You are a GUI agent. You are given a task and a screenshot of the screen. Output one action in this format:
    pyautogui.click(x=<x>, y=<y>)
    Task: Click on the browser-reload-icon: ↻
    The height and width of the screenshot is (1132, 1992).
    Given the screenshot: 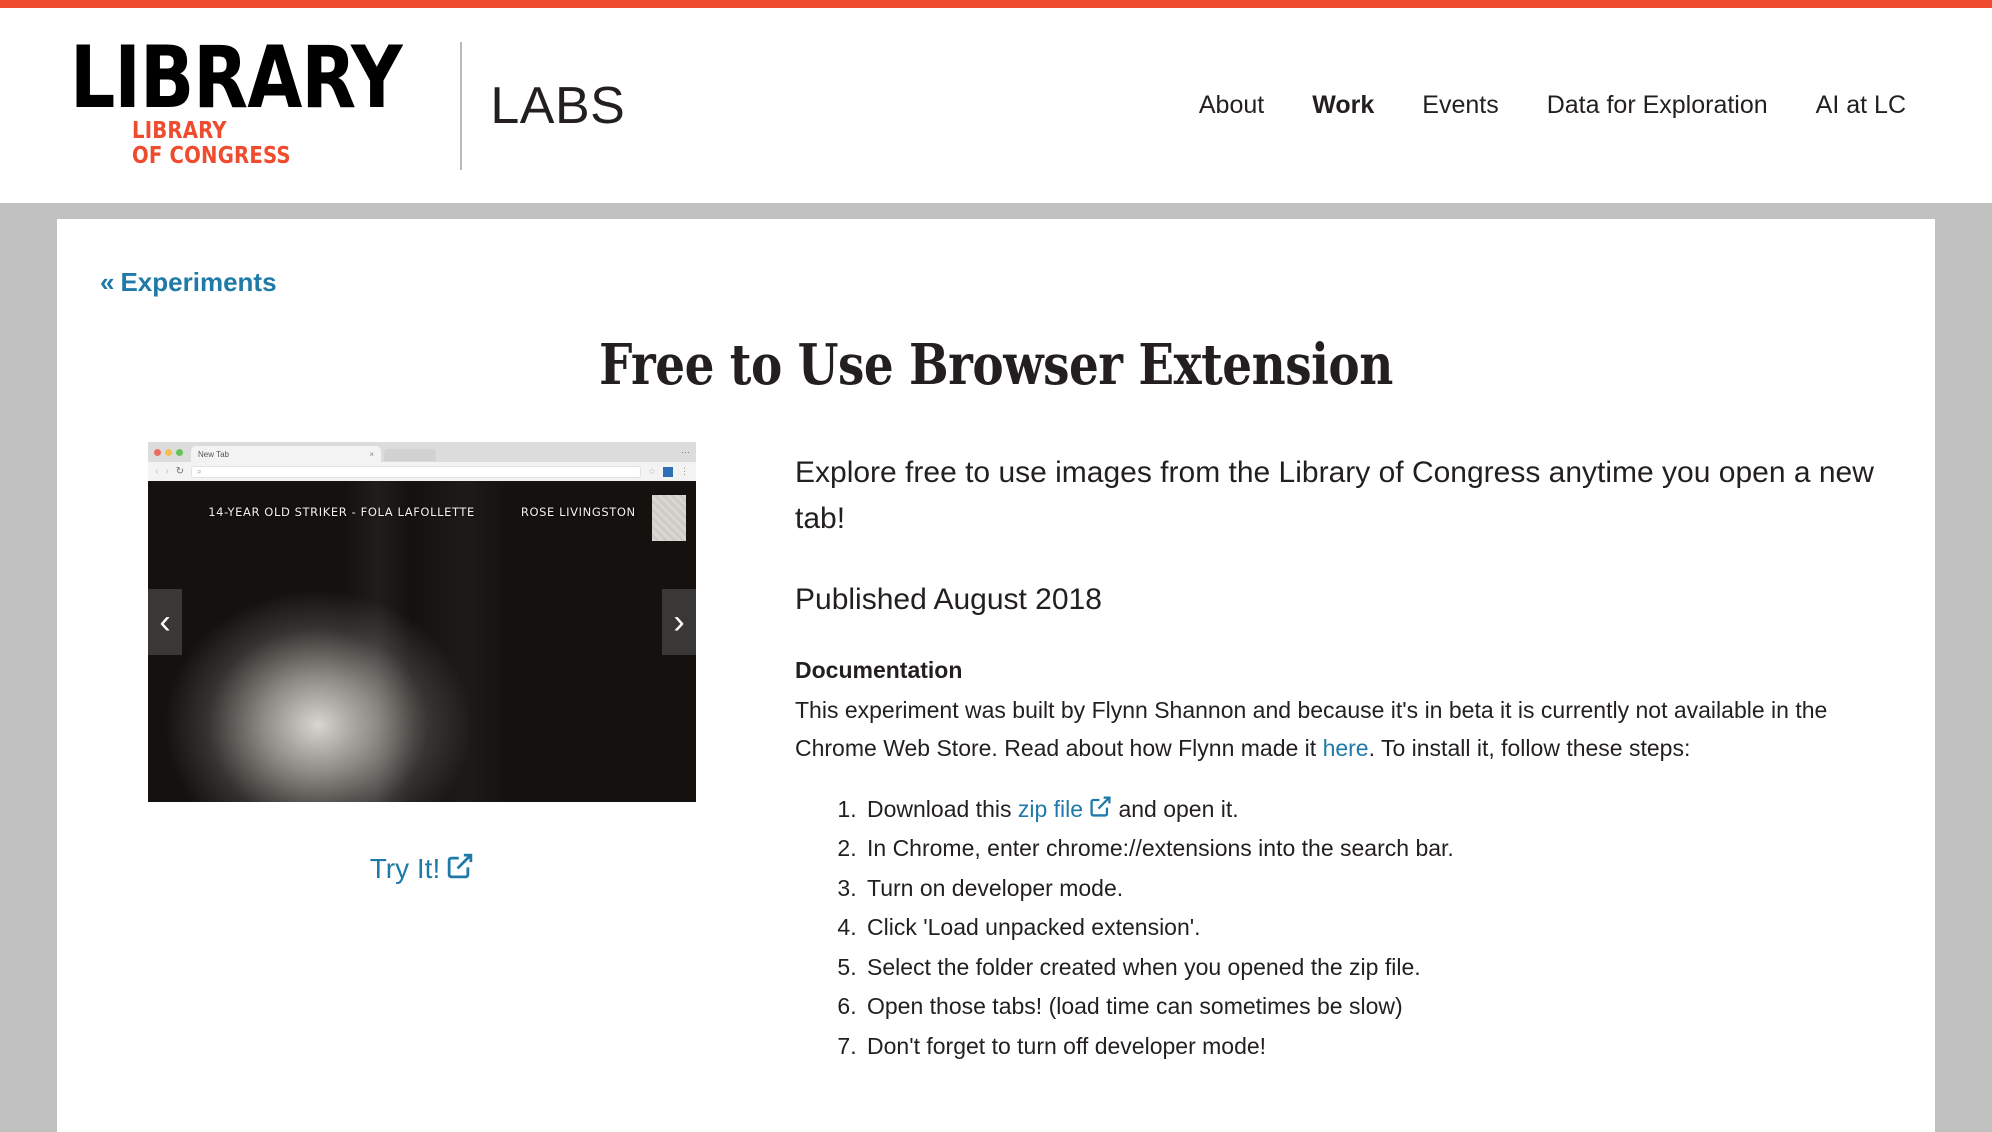 What is the action you would take?
    pyautogui.click(x=180, y=471)
    